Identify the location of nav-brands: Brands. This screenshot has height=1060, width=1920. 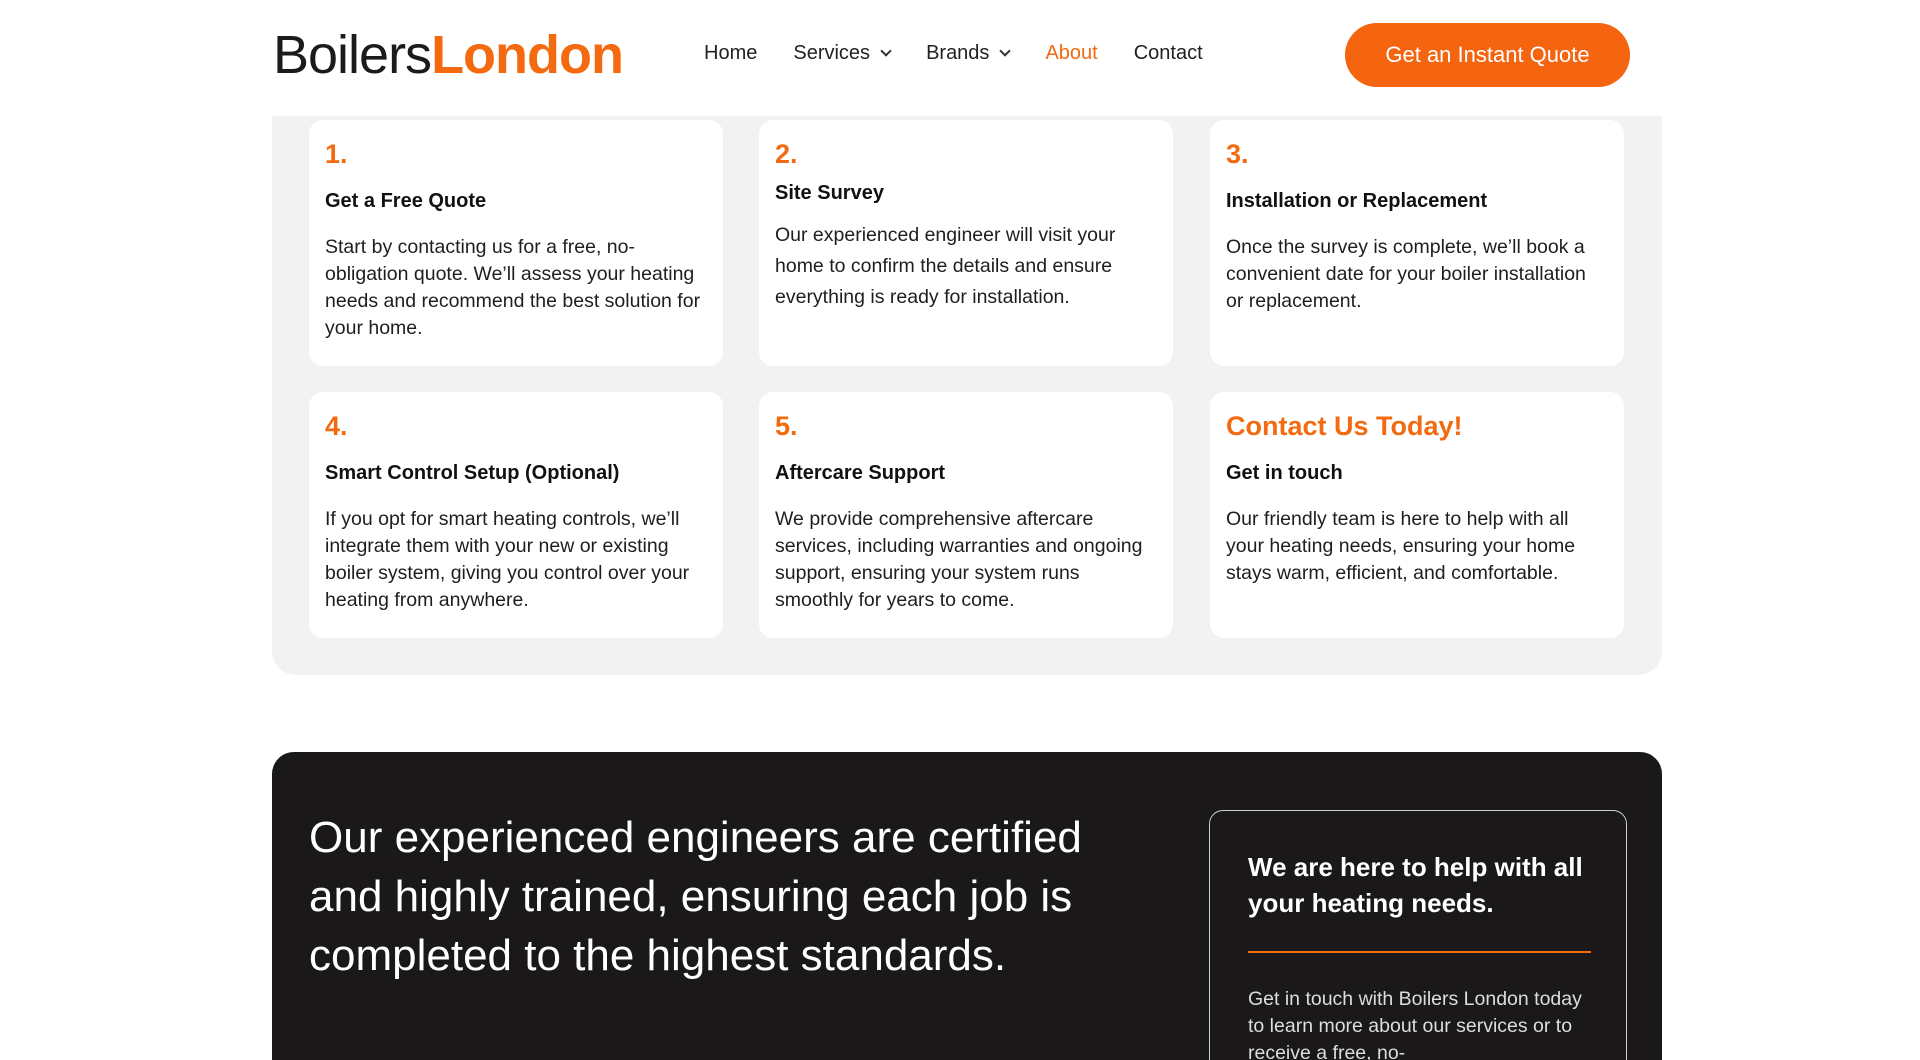
(969, 53).